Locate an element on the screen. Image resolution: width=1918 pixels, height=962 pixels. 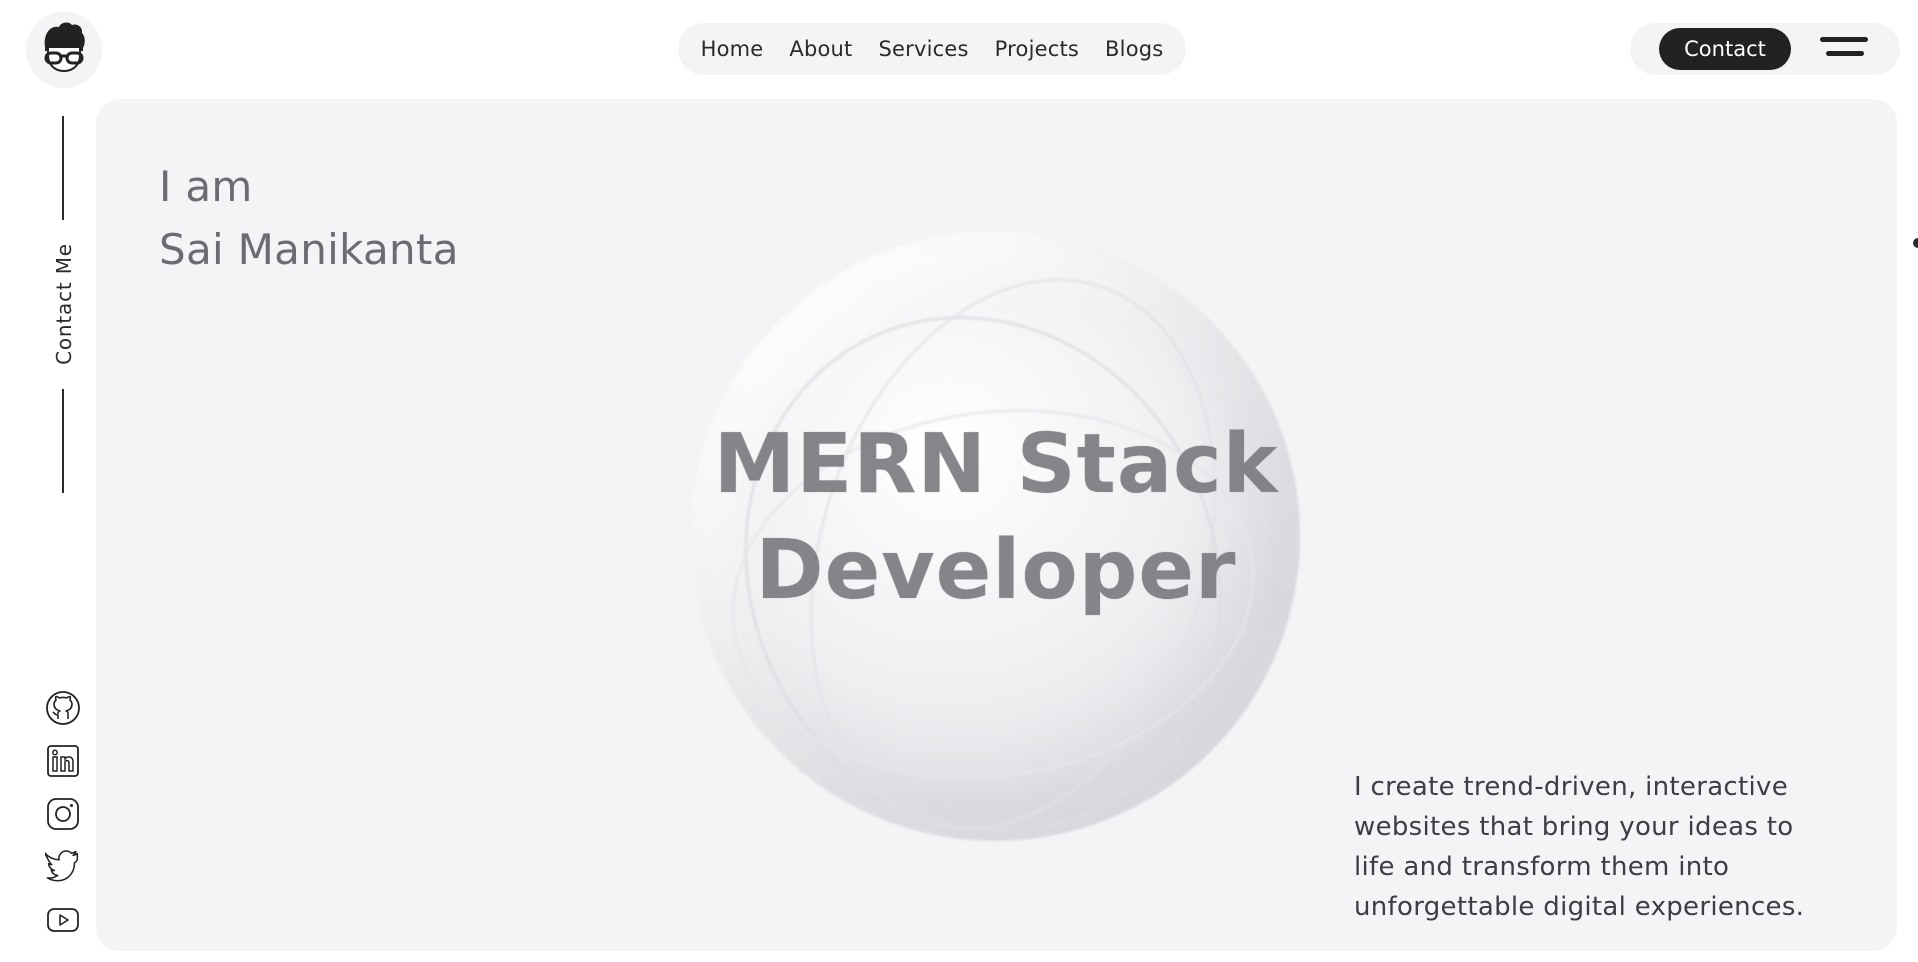
nav-about-link: About is located at coordinates (820, 49).